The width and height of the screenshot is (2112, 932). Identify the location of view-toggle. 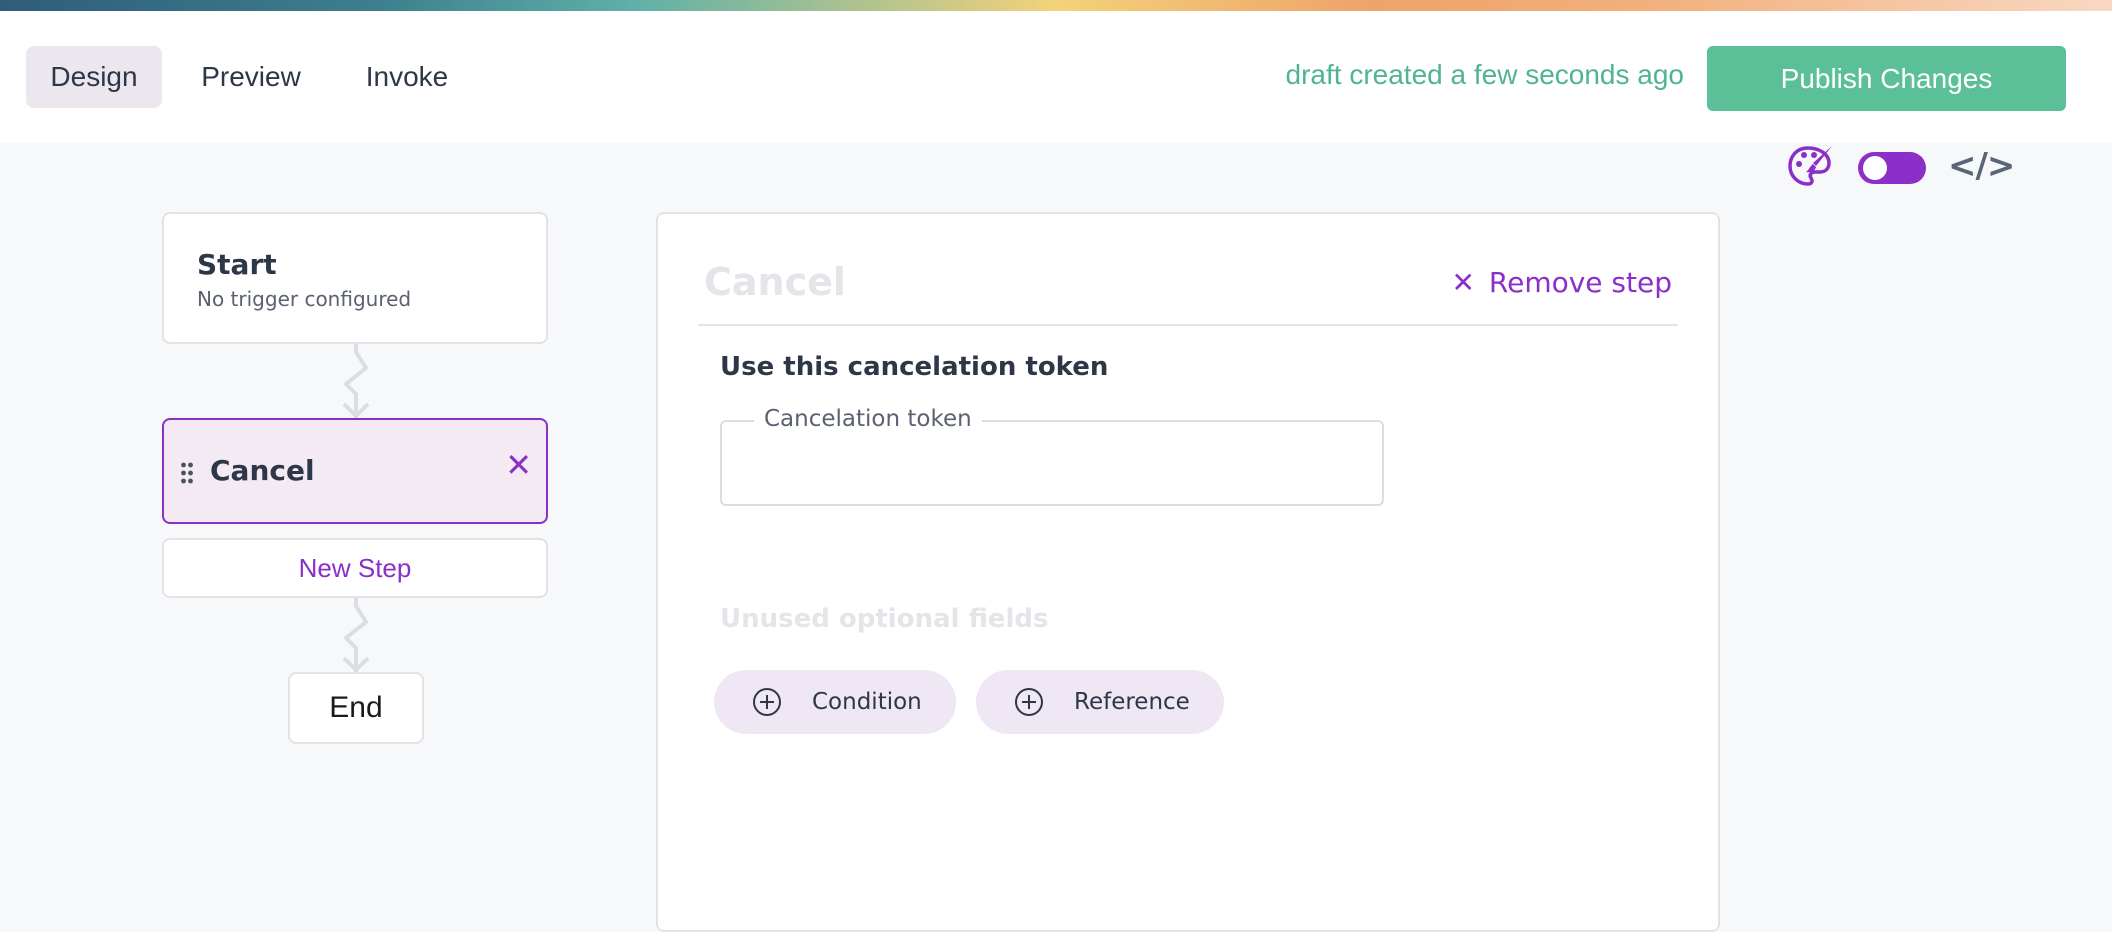
(1892, 168).